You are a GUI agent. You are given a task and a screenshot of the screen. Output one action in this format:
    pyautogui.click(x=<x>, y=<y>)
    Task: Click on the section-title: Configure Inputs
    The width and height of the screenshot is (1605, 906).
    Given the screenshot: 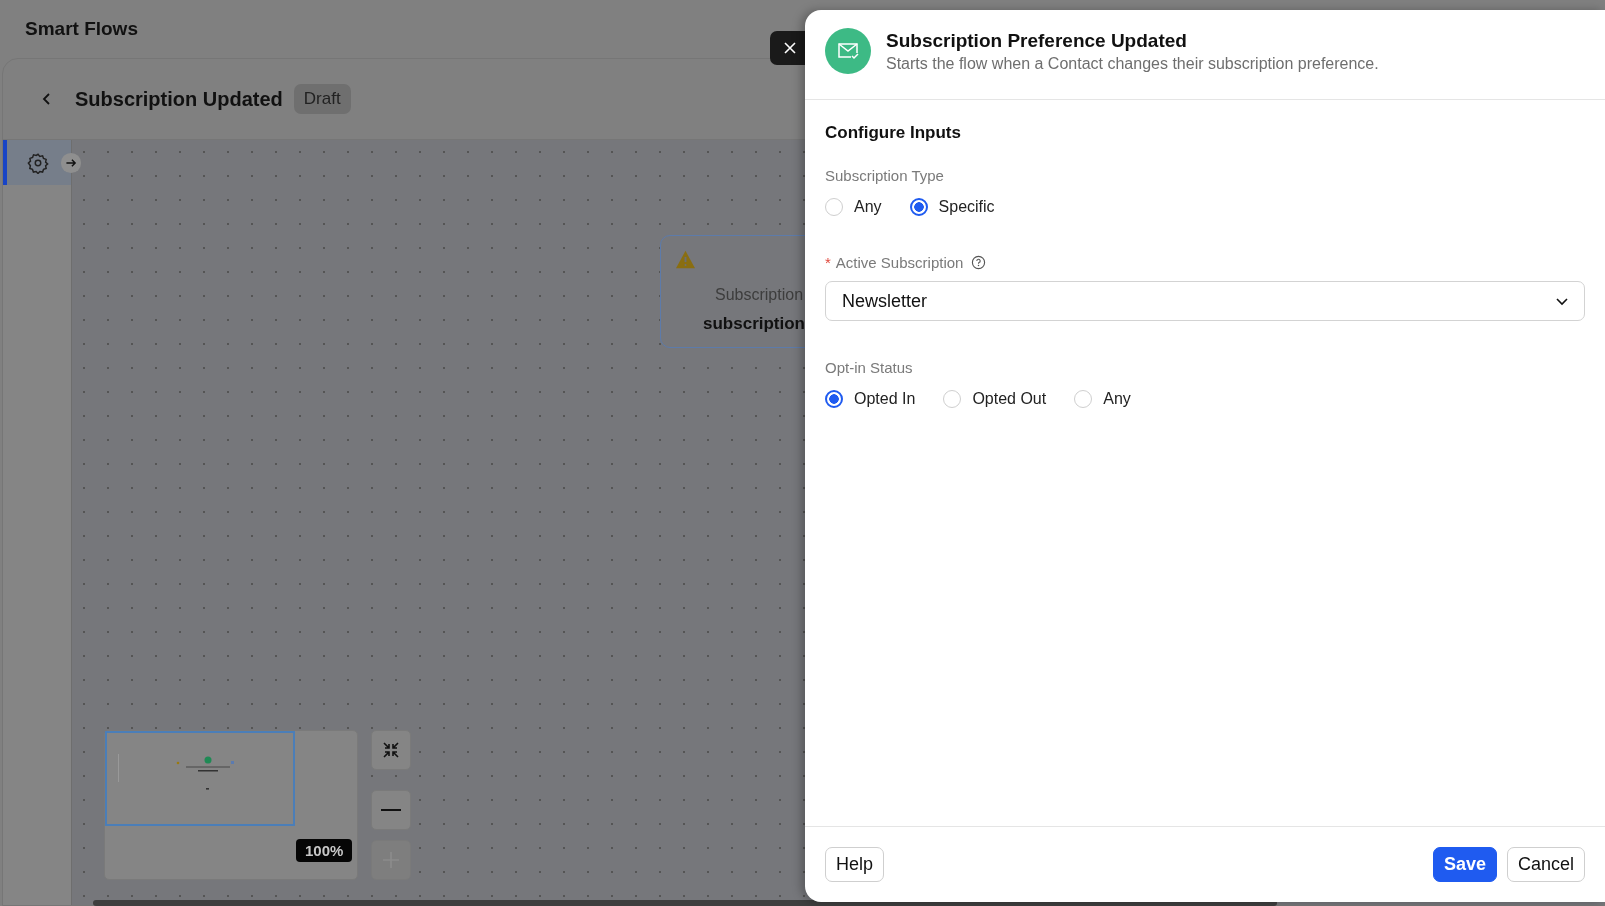 What is the action you would take?
    pyautogui.click(x=893, y=133)
    